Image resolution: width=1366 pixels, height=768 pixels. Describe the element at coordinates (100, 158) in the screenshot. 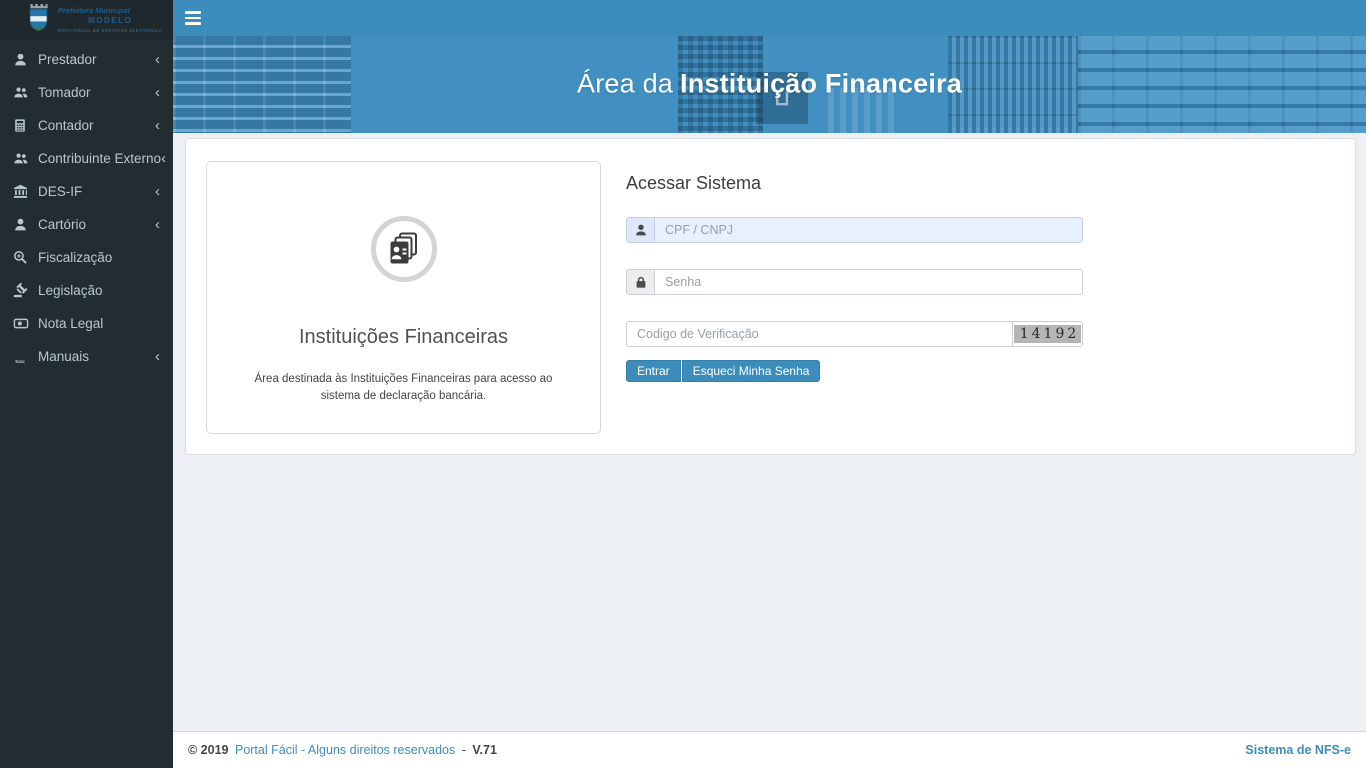

I see `sidebar-item-label: Contribuinte Externo` at that location.